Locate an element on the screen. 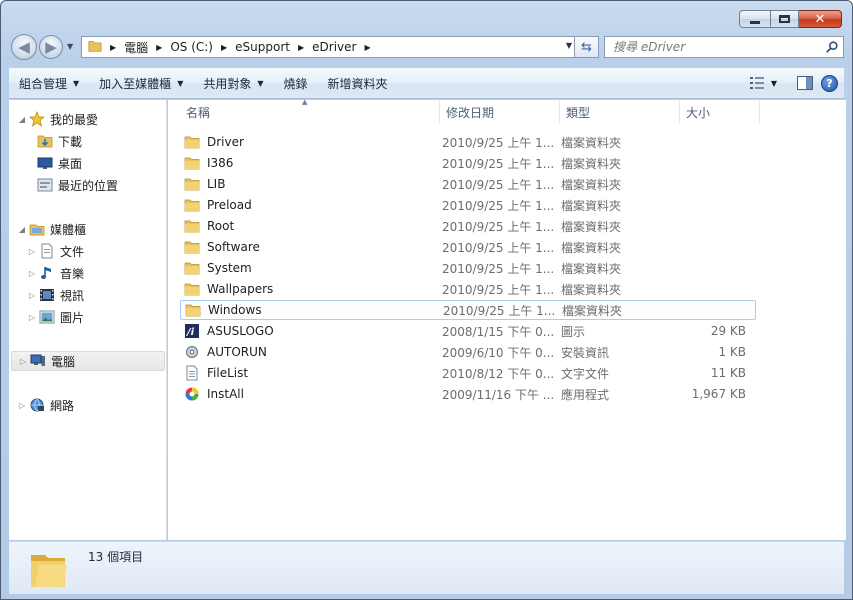 The image size is (853, 600). file-row: LIB 2010/9/25 上午 1... 檔案資料夾 is located at coordinates (468, 184).